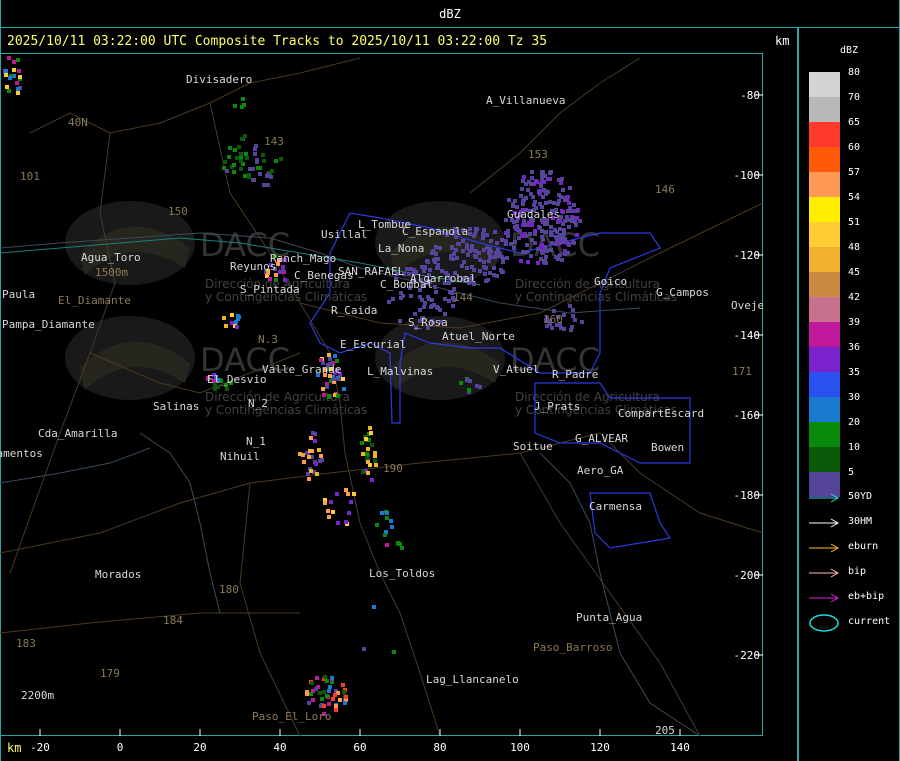 The width and height of the screenshot is (900, 761). I want to click on road, so click(270, 609).